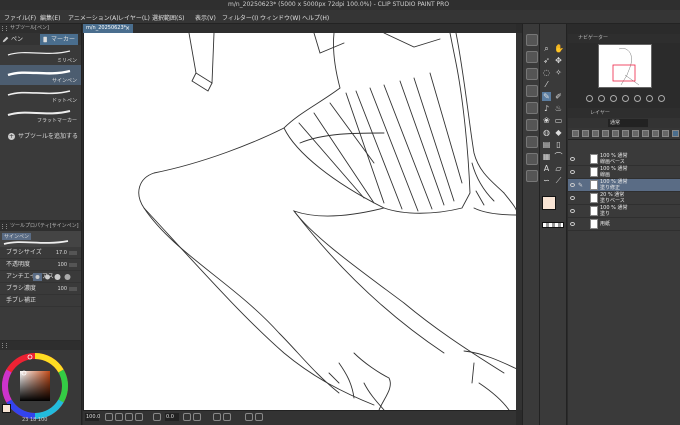 Image resolution: width=680 pixels, height=425 pixels. What do you see at coordinates (558, 96) in the screenshot?
I see `pencil-tool-icon: ✐` at bounding box center [558, 96].